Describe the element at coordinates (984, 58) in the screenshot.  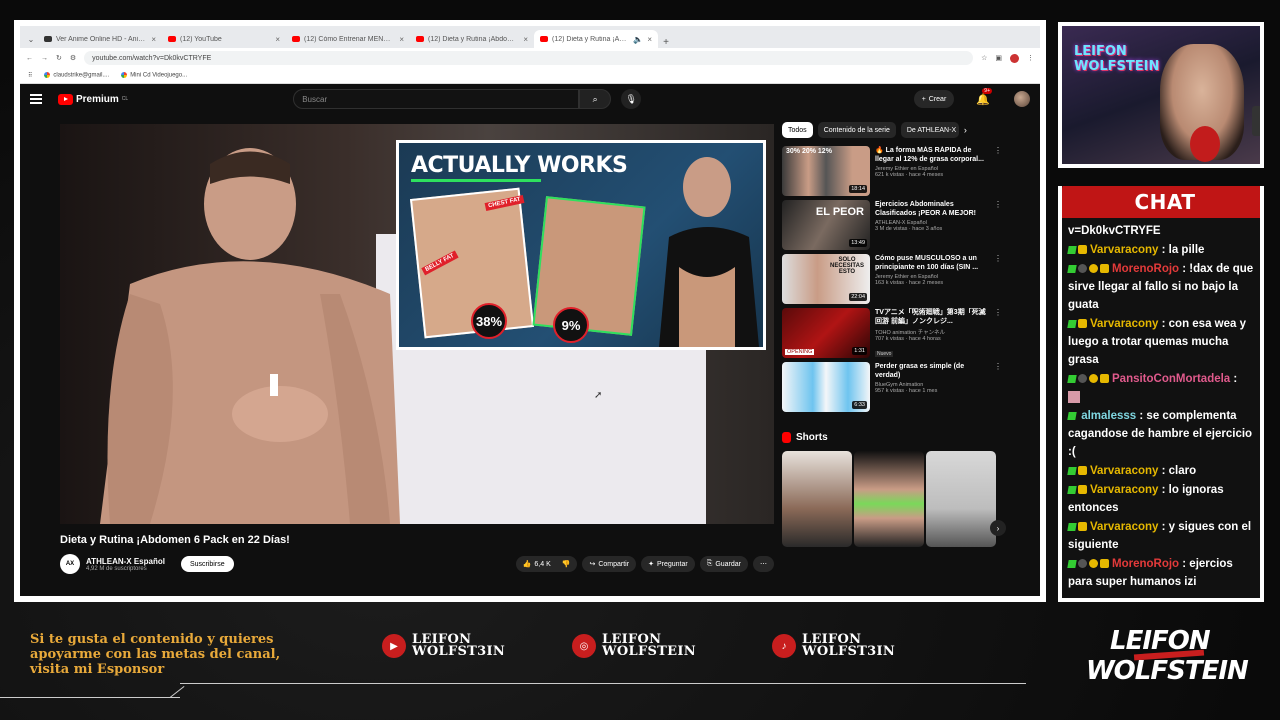
I see `star-icon: ☆` at that location.